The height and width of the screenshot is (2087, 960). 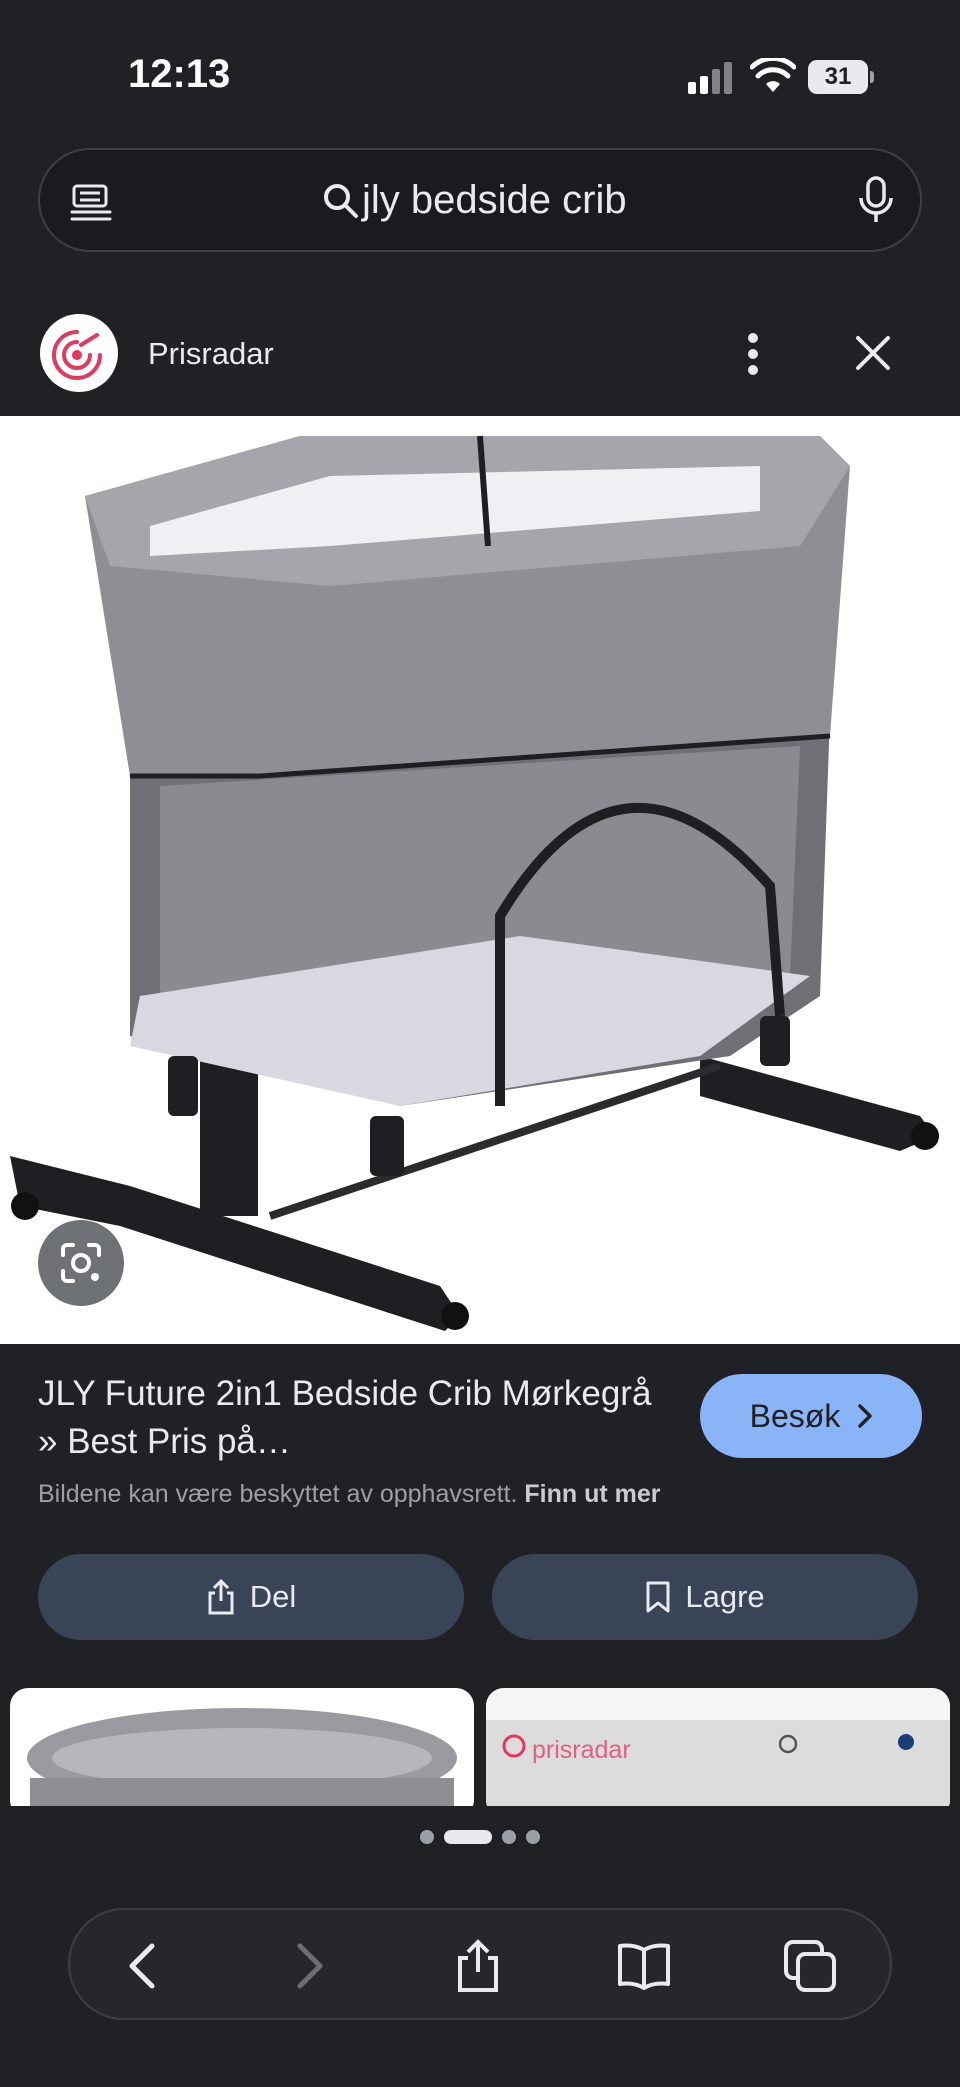 I want to click on prisradar-logo, so click(x=79, y=353).